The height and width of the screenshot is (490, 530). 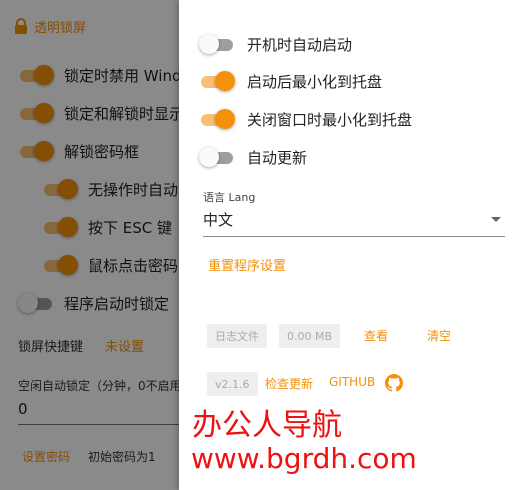 I want to click on github-icon, so click(x=394, y=383).